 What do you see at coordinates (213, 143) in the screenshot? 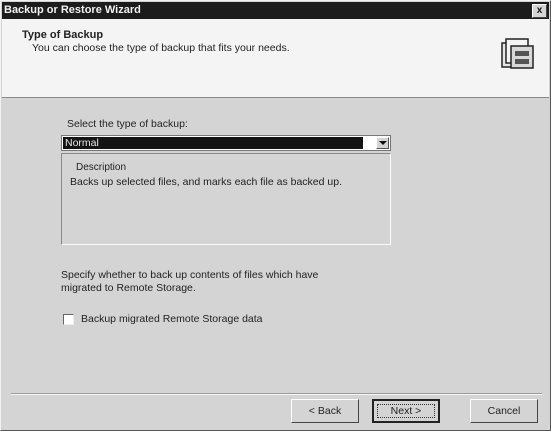
I see `backup-type-value: Normal` at bounding box center [213, 143].